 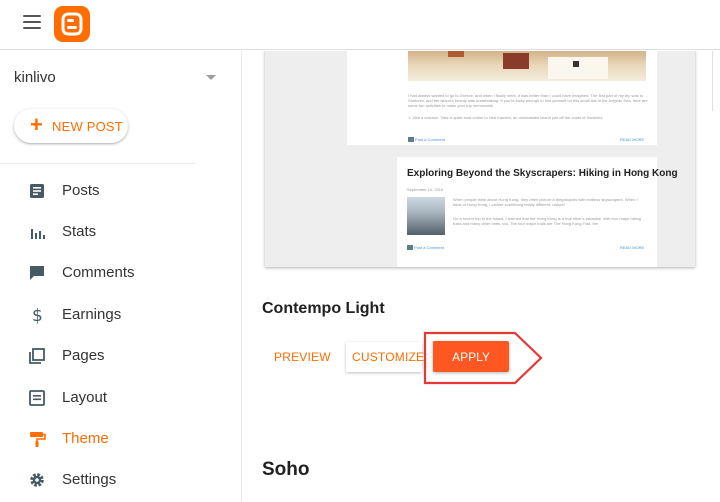 I want to click on top-app-bar, so click(x=360, y=25).